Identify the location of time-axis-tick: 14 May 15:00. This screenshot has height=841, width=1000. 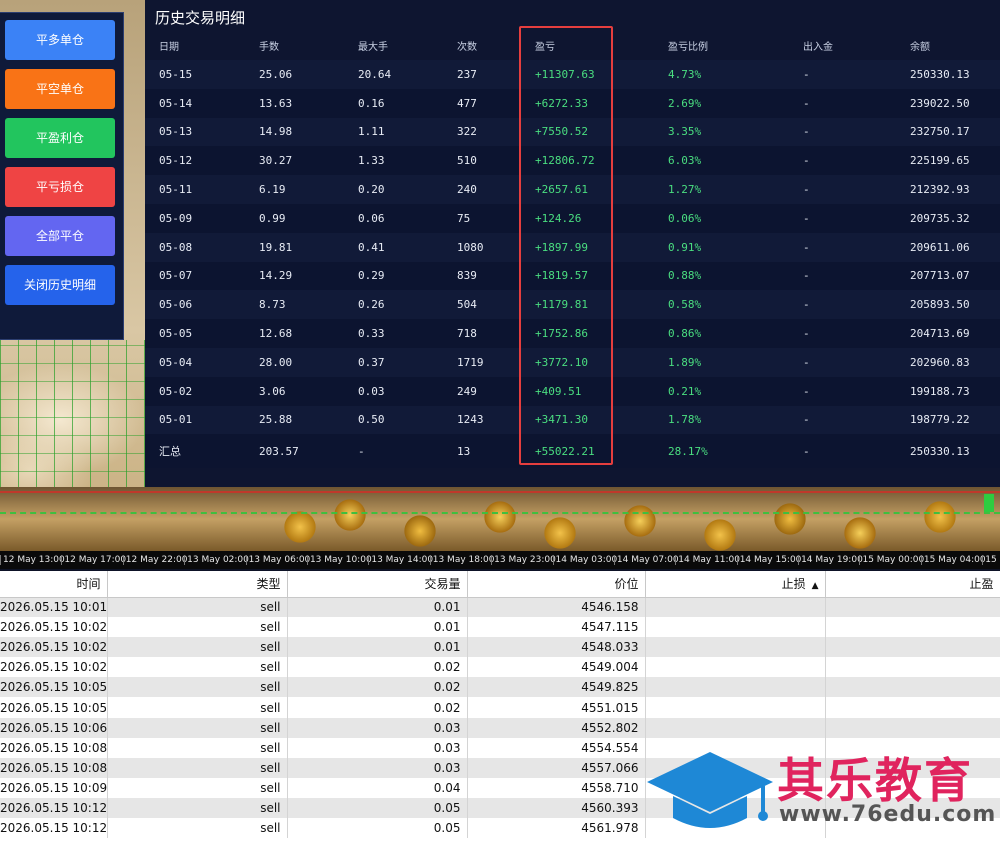
(768, 560).